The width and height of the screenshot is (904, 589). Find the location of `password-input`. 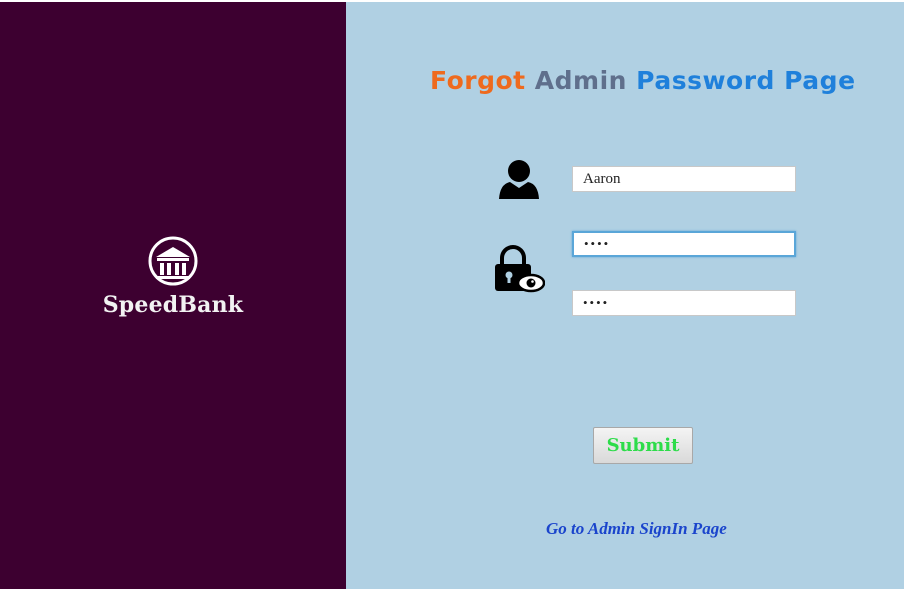

password-input is located at coordinates (684, 244).